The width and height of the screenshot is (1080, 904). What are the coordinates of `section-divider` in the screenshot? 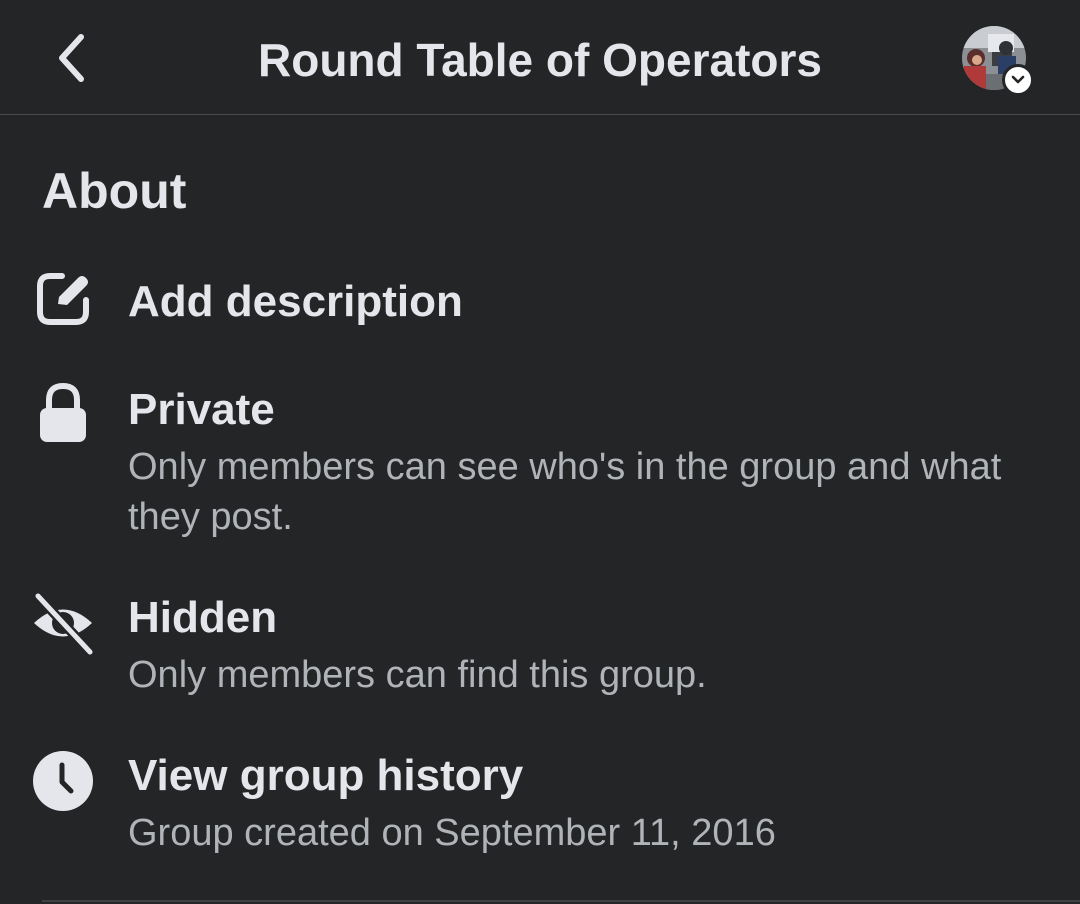 It's located at (561, 901).